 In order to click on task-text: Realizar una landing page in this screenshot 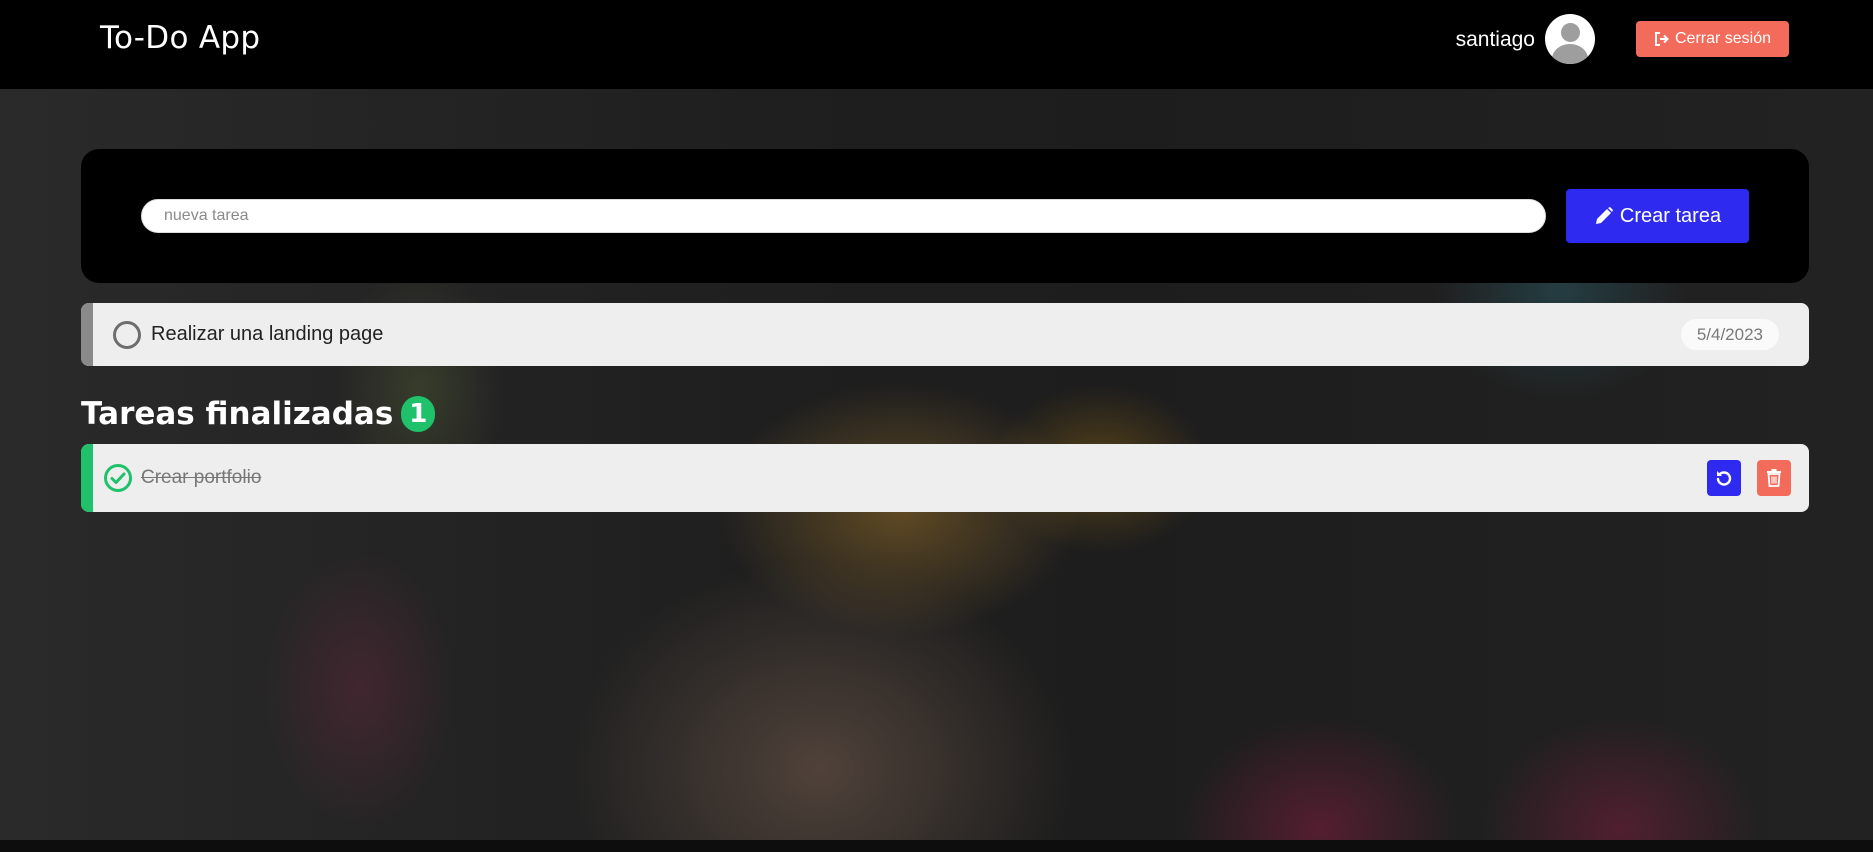, I will do `click(267, 334)`.